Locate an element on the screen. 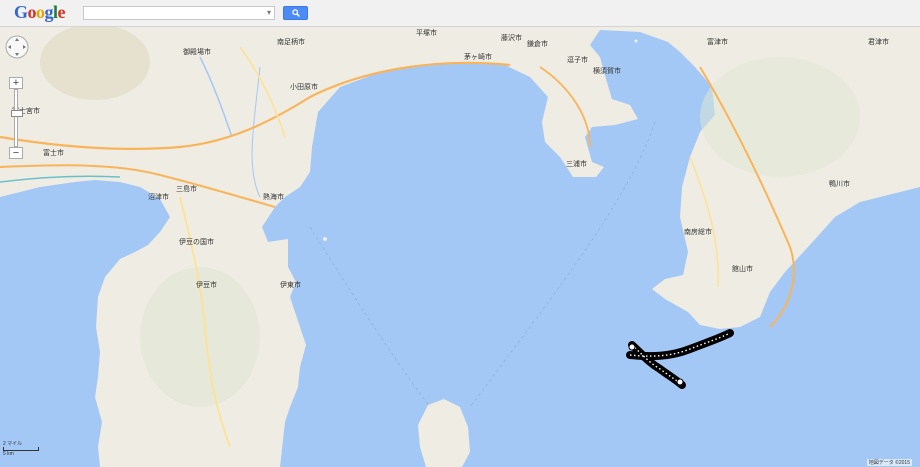  place-label: 横須賀市 is located at coordinates (607, 70).